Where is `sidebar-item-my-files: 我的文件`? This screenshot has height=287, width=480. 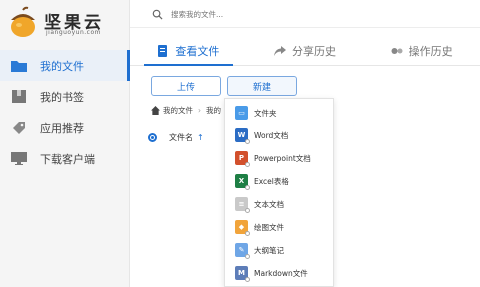
sidebar-item-my-files: 我的文件 is located at coordinates (65, 65).